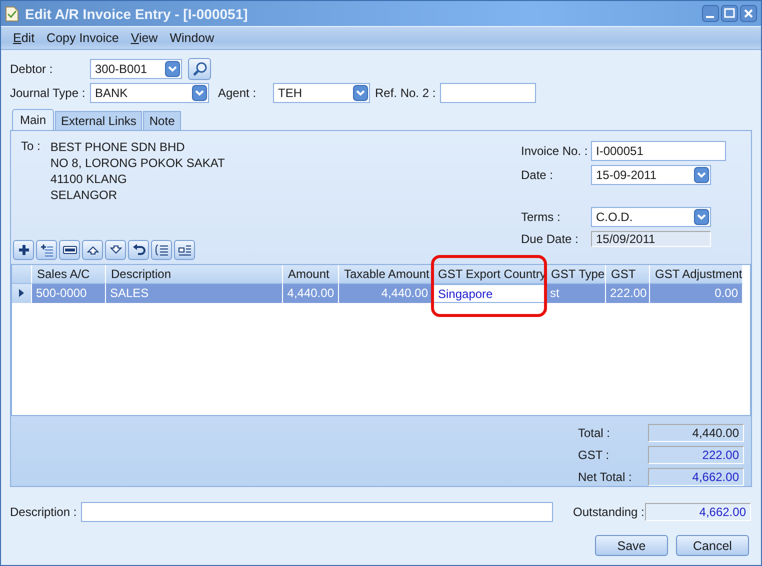 This screenshot has width=762, height=566. Describe the element at coordinates (651, 217) in the screenshot. I see `terms-combo: C.O.D.` at that location.